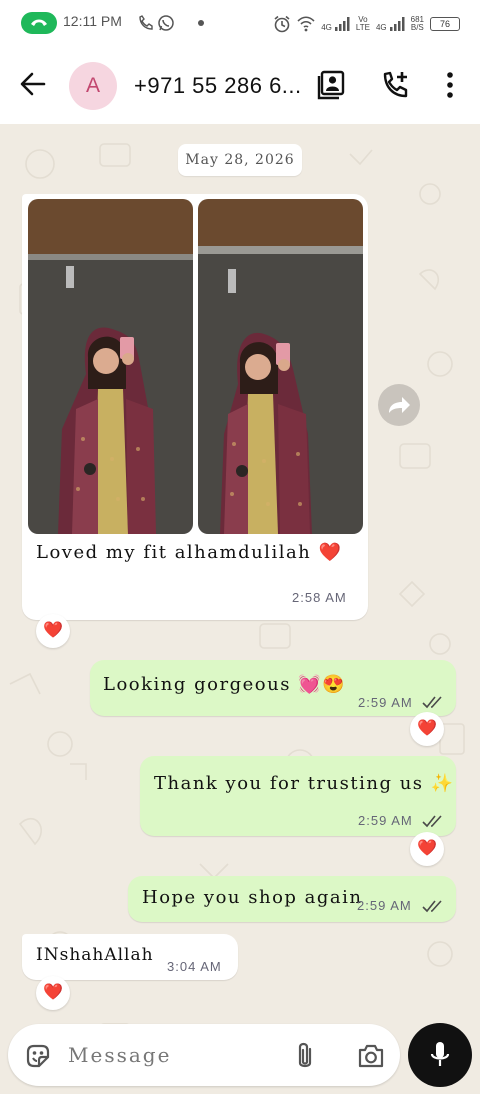 This screenshot has height=1094, width=480. What do you see at coordinates (319, 597) in the screenshot?
I see `message-time: 2:58 AM` at bounding box center [319, 597].